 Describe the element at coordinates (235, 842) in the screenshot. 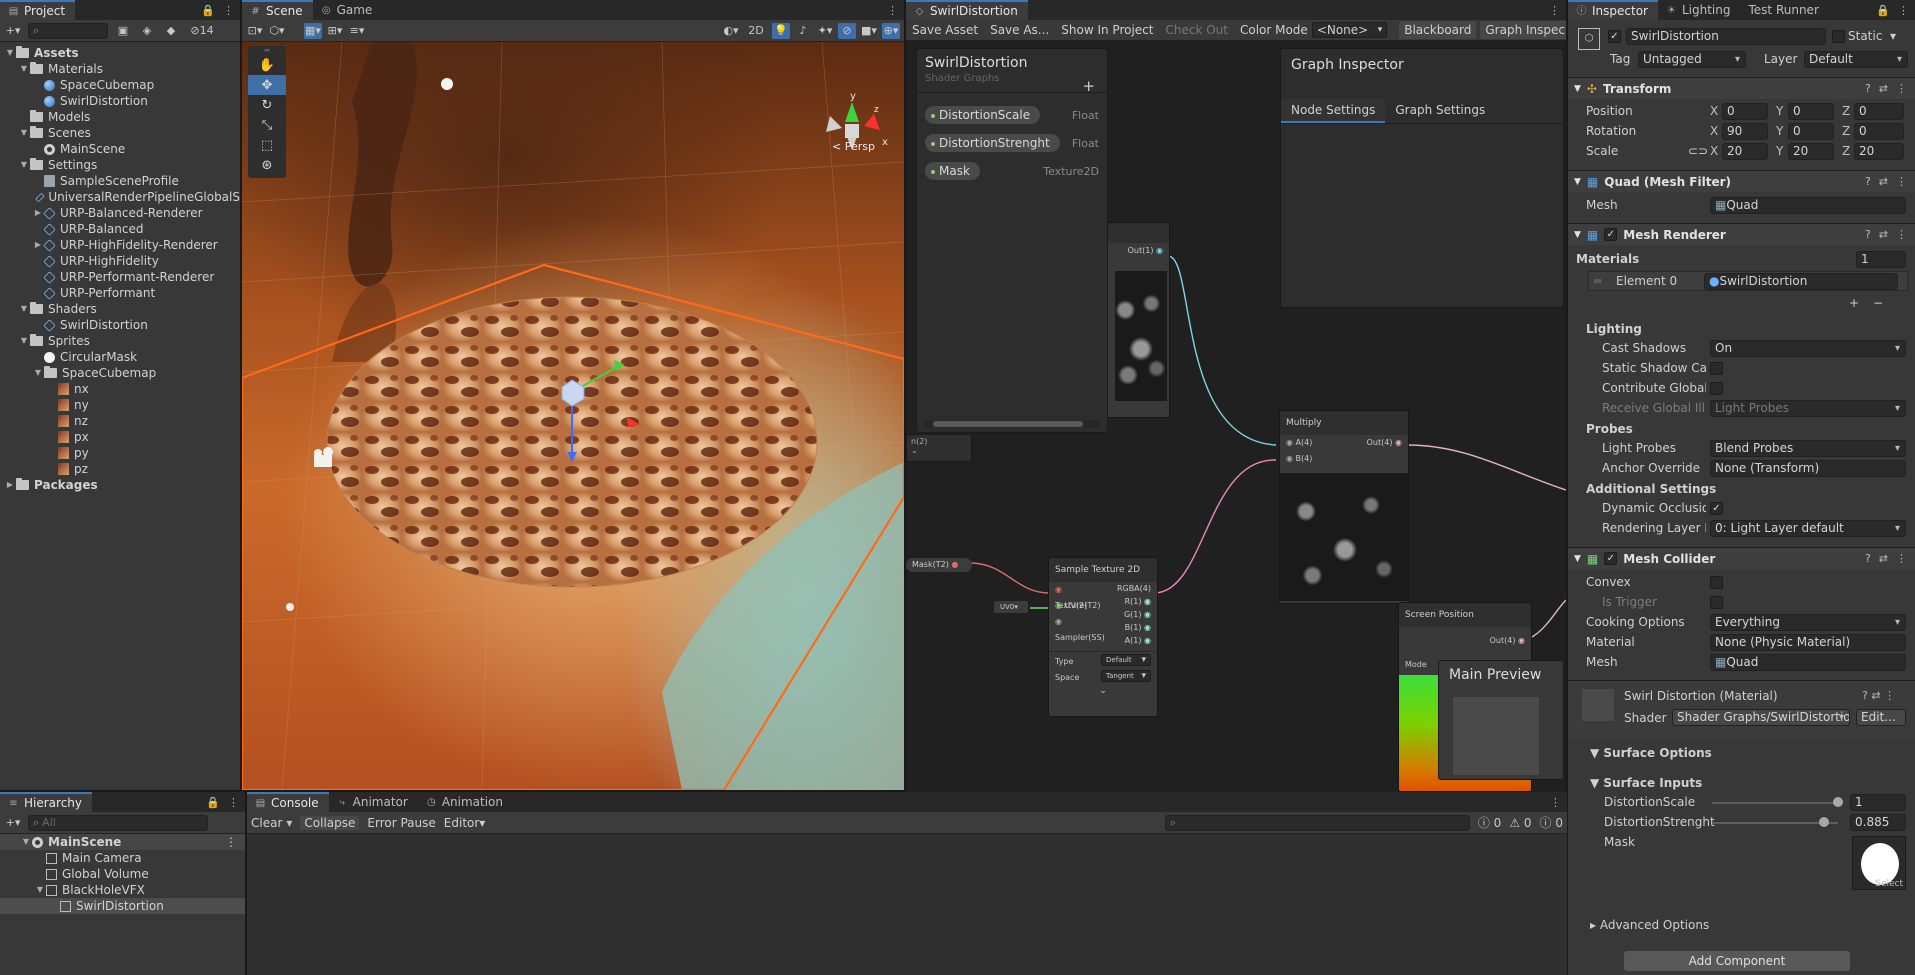

I see `scene-menu-icon: ⋮` at that location.